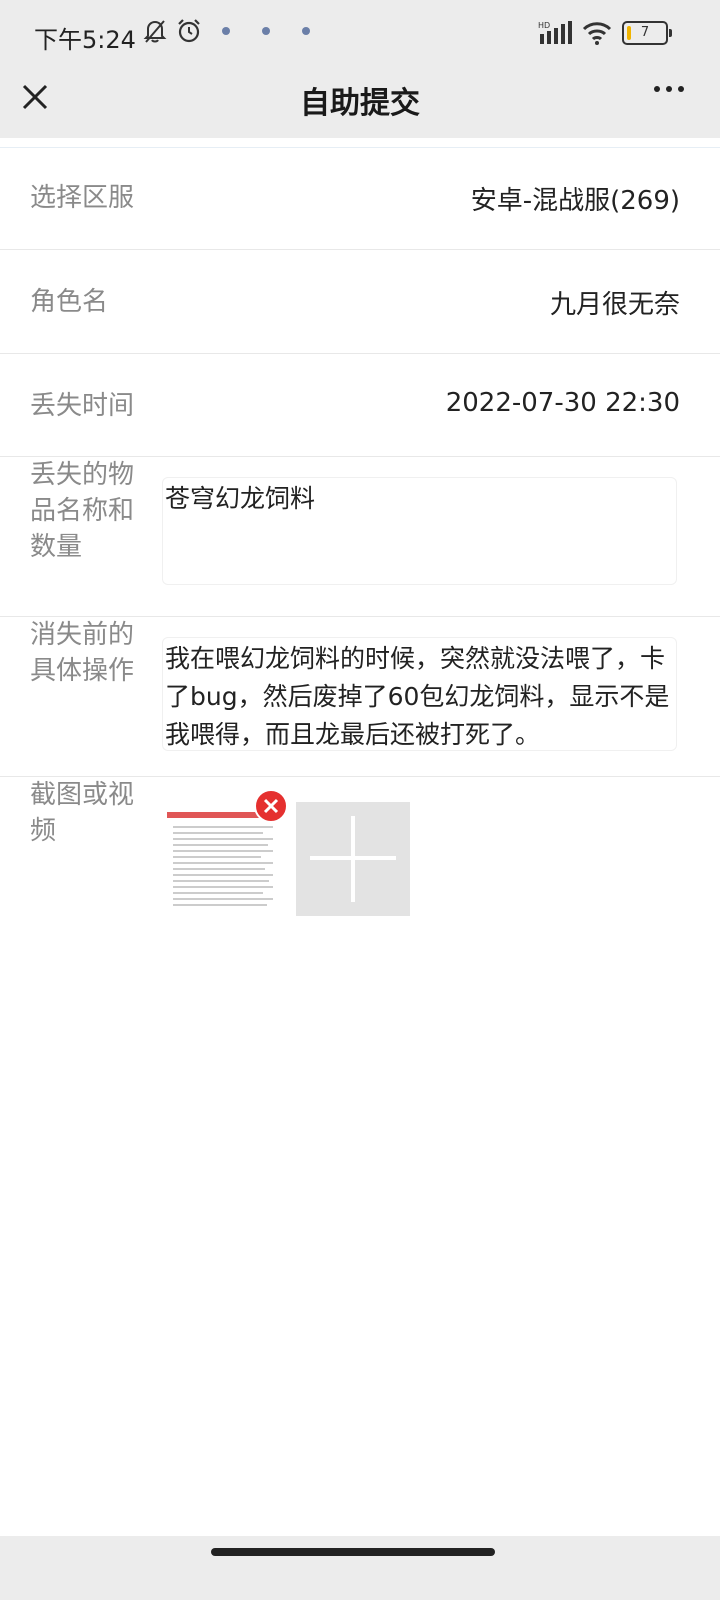  I want to click on time-value: 2022-07-30 22:30, so click(563, 403).